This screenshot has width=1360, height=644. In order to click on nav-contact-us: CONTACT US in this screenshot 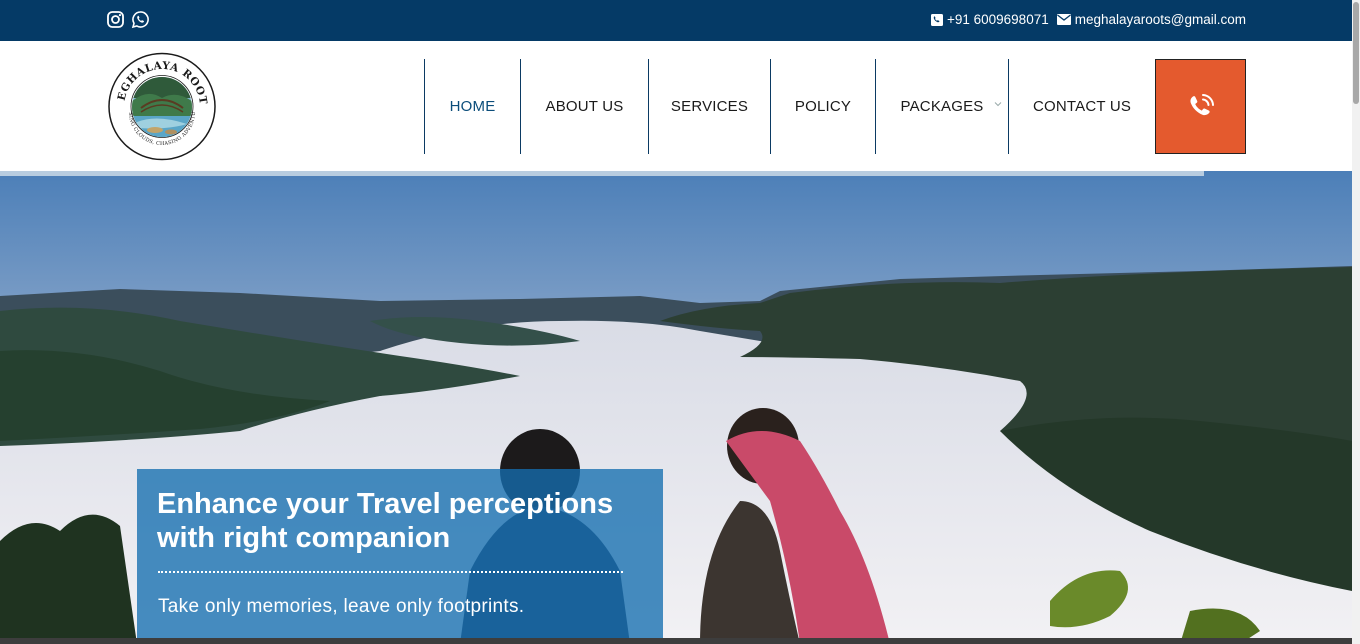, I will do `click(1081, 106)`.